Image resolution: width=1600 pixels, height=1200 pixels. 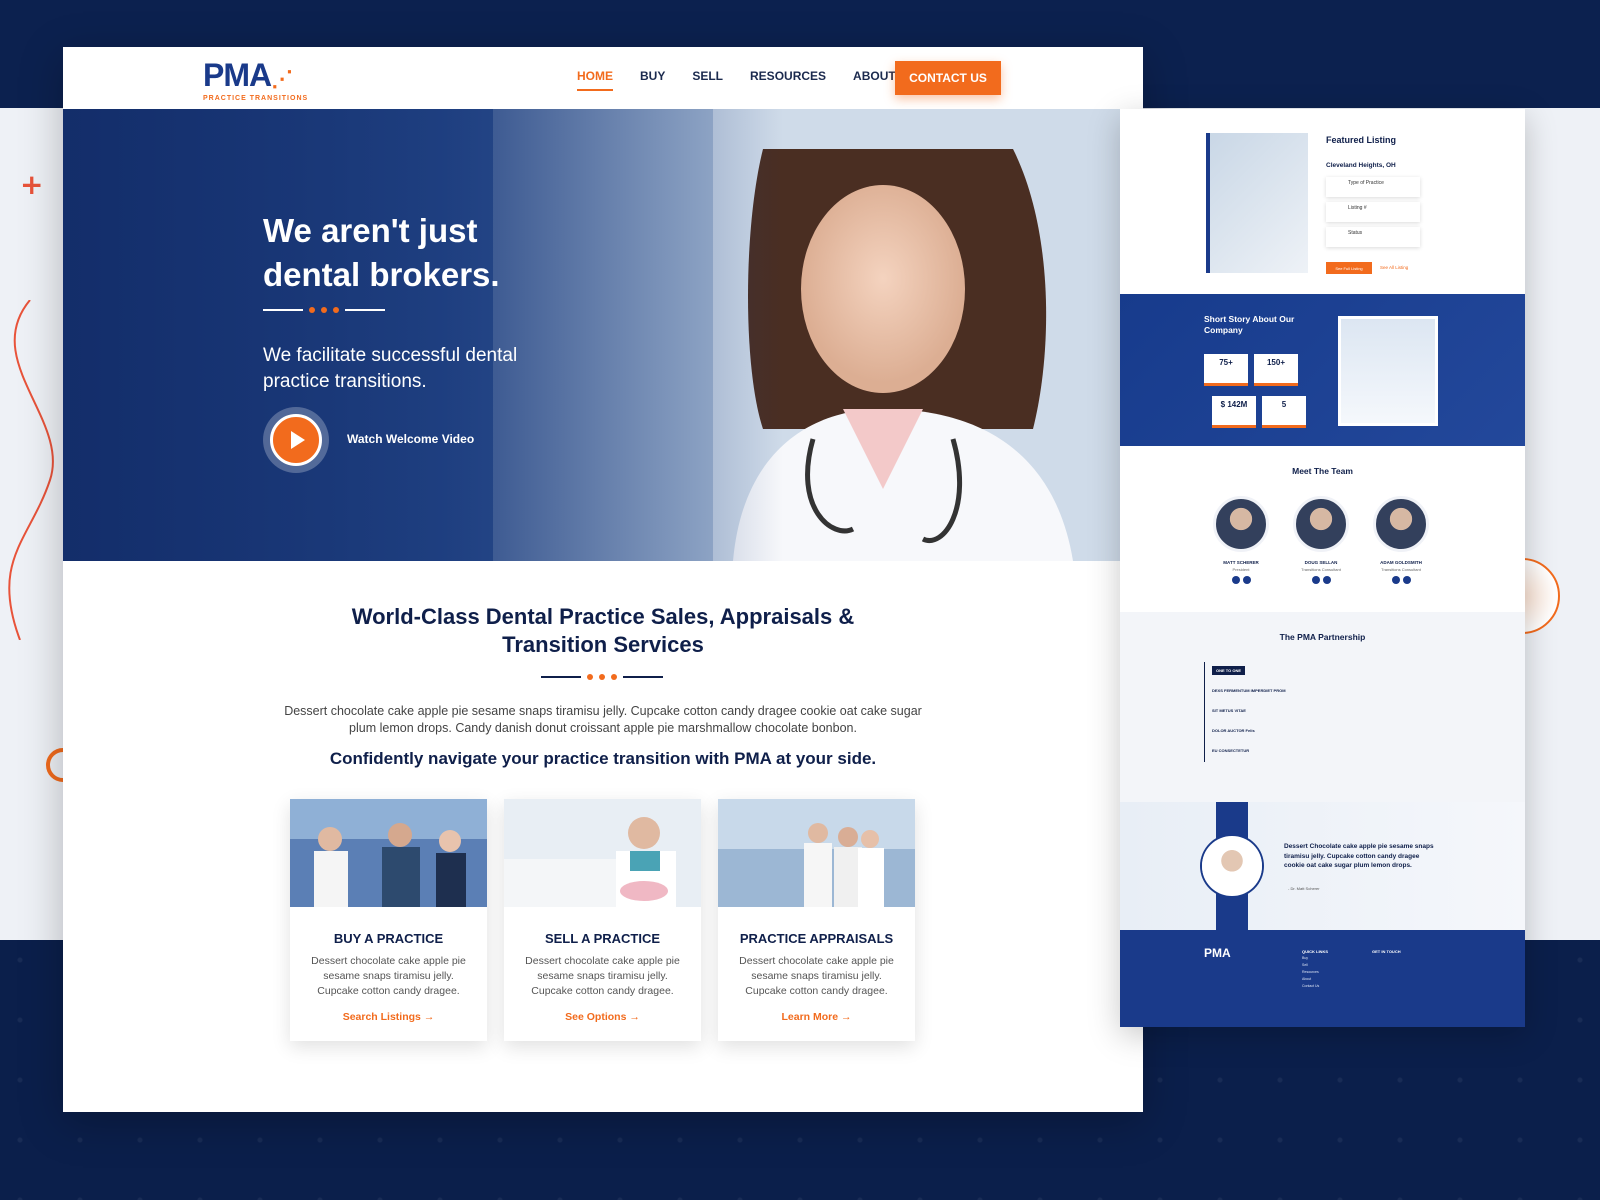 What do you see at coordinates (237, 75) in the screenshot?
I see `logo-text: PMA` at bounding box center [237, 75].